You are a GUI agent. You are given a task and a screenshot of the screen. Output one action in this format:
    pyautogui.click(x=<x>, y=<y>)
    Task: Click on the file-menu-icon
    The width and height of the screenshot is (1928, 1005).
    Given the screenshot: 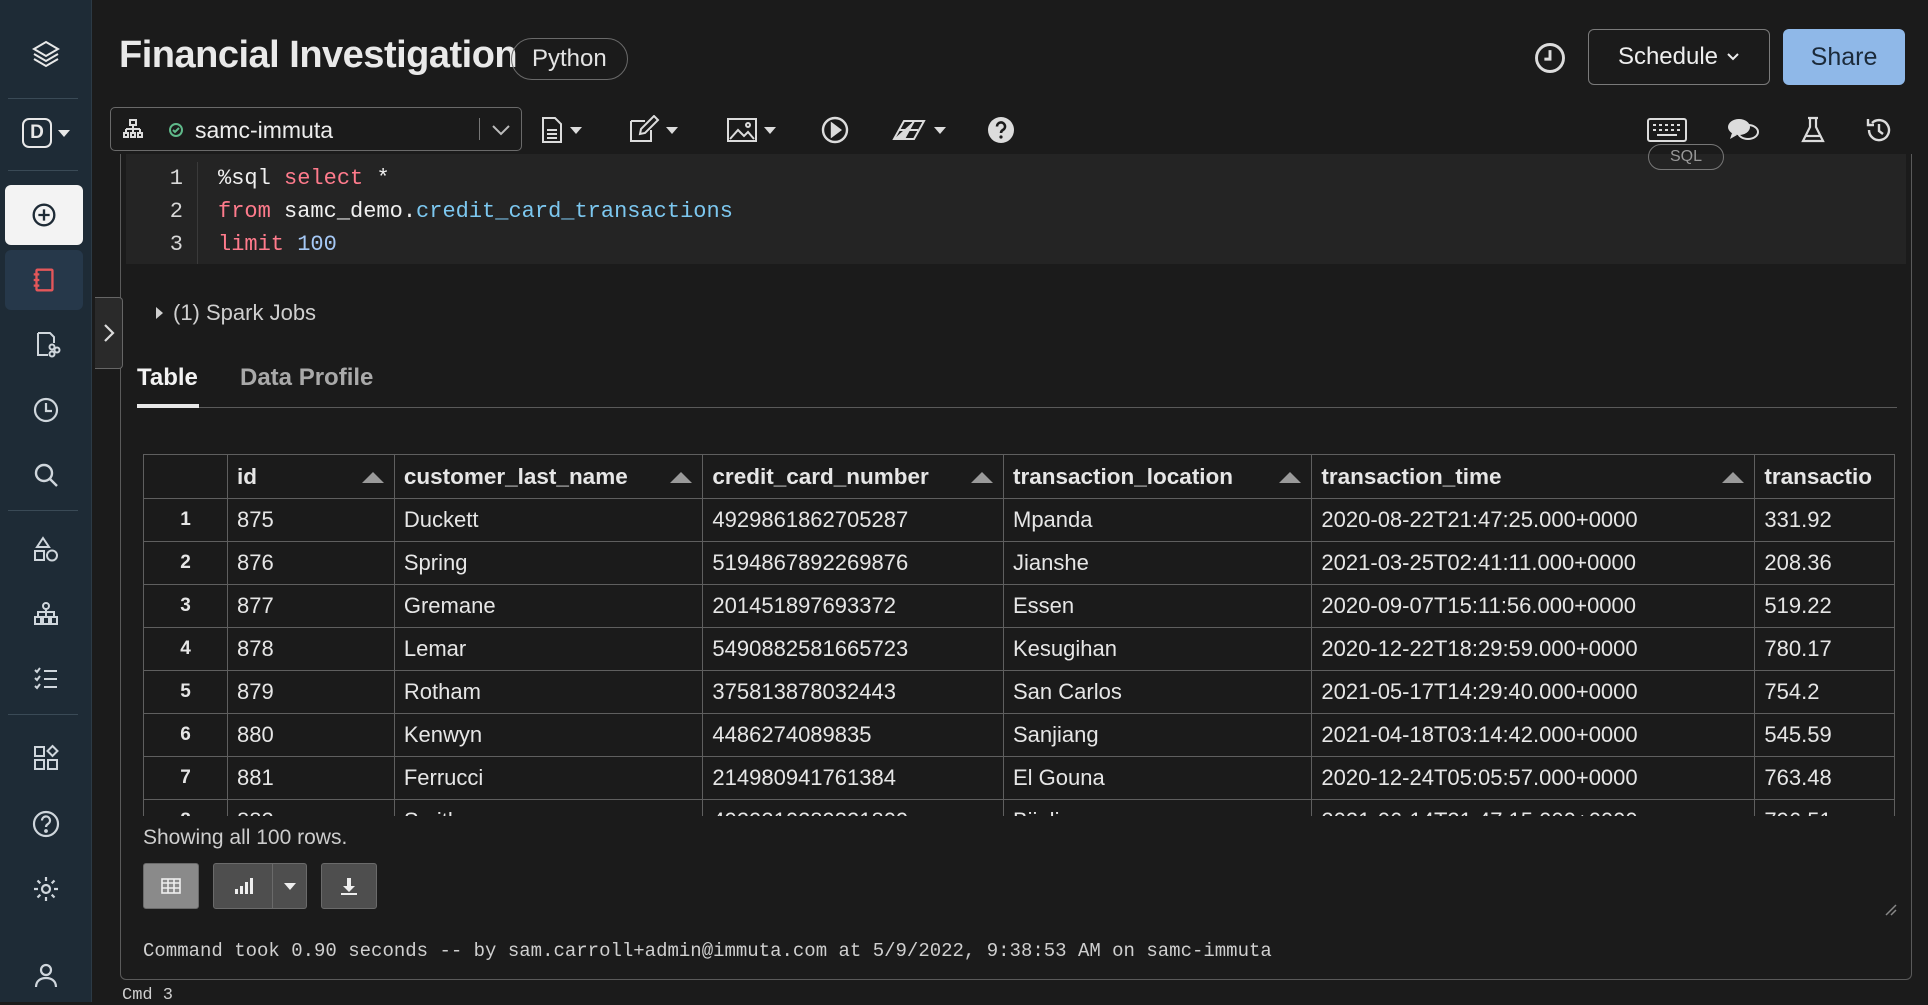 What is the action you would take?
    pyautogui.click(x=561, y=130)
    